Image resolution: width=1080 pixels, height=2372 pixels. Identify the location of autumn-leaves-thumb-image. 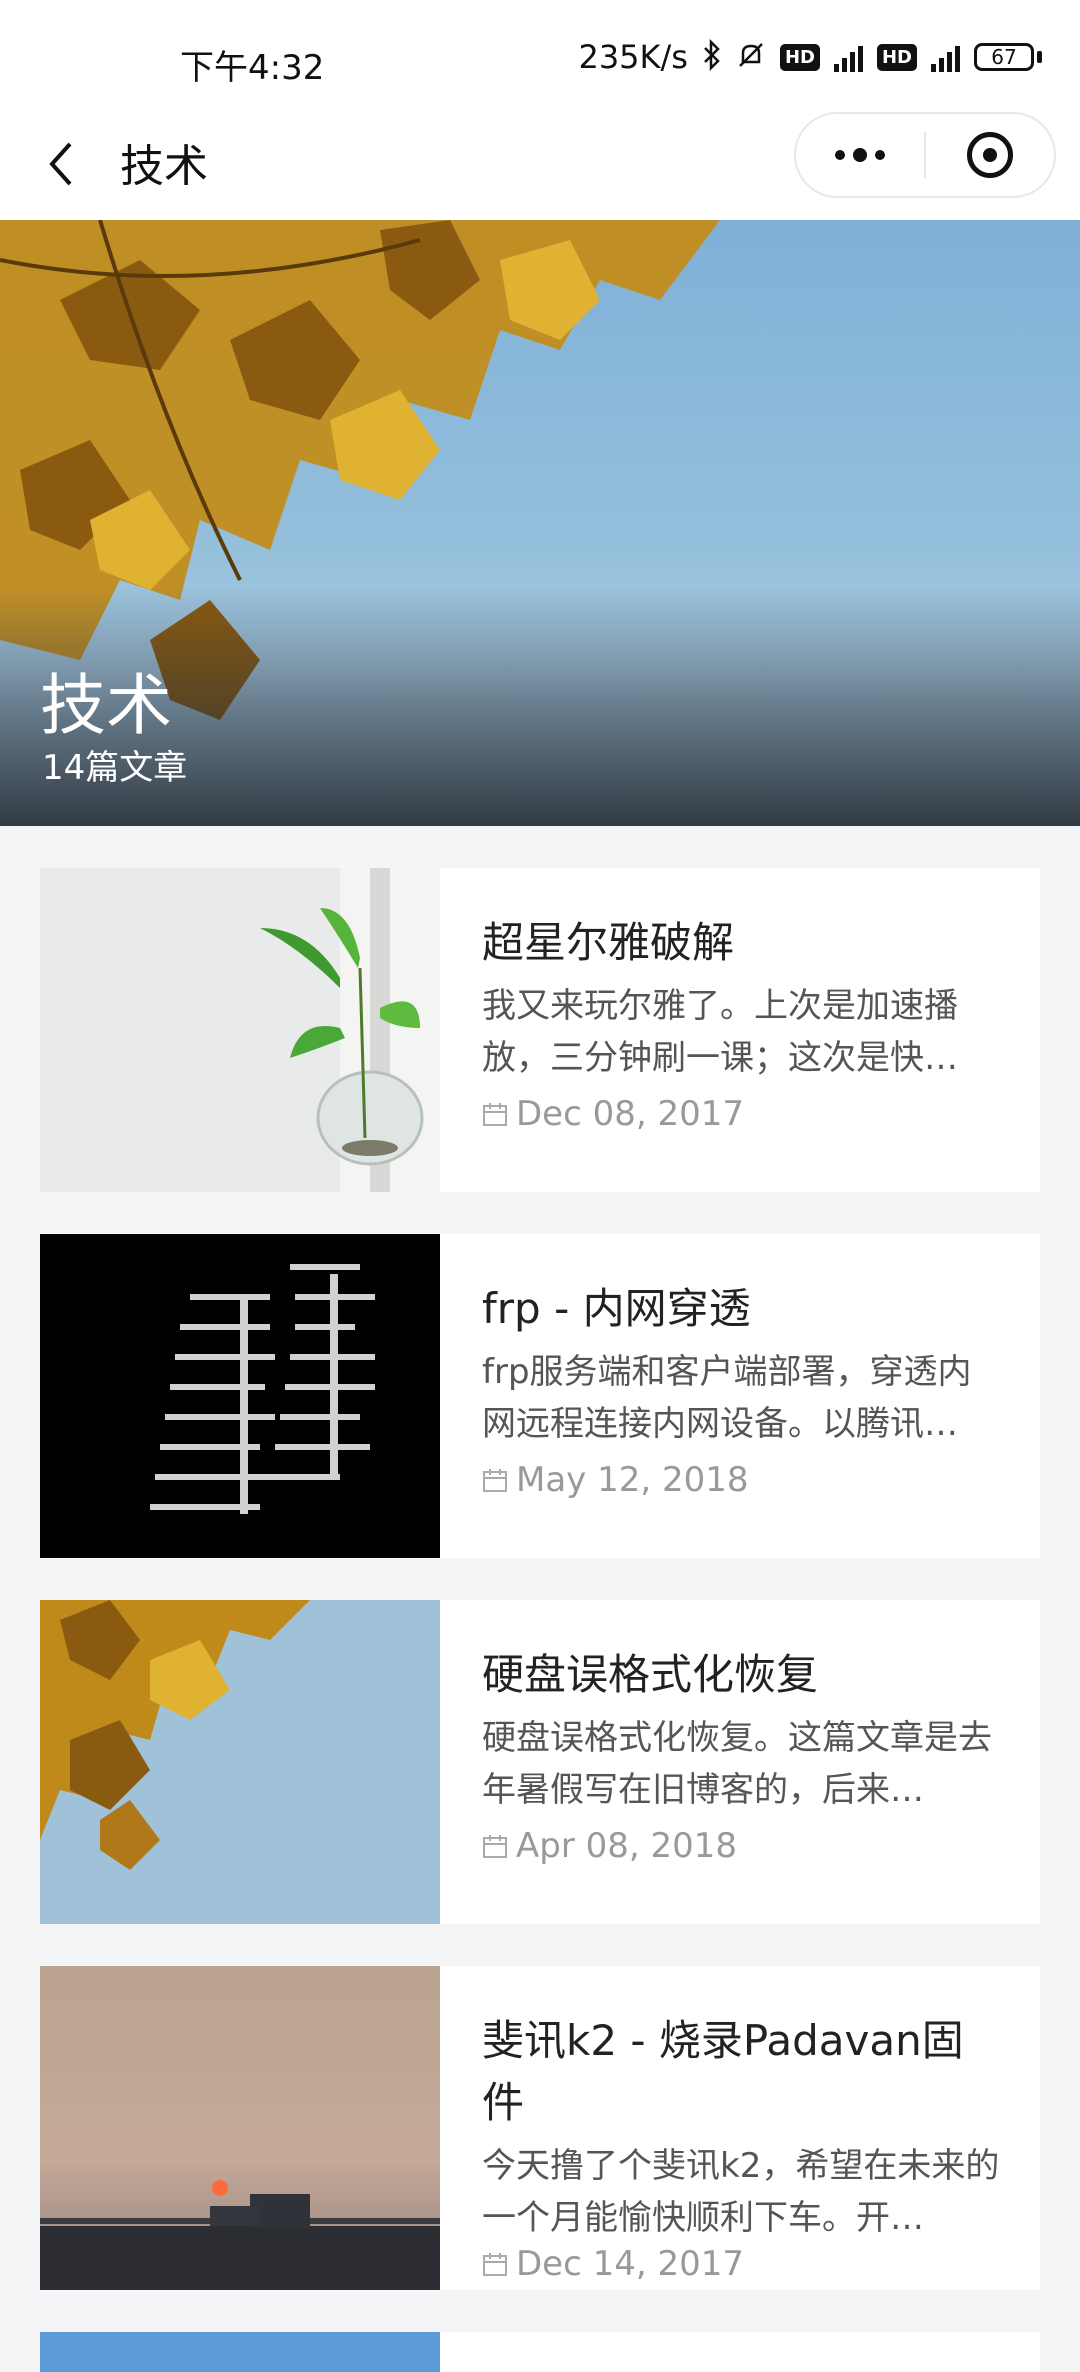
(240, 1762).